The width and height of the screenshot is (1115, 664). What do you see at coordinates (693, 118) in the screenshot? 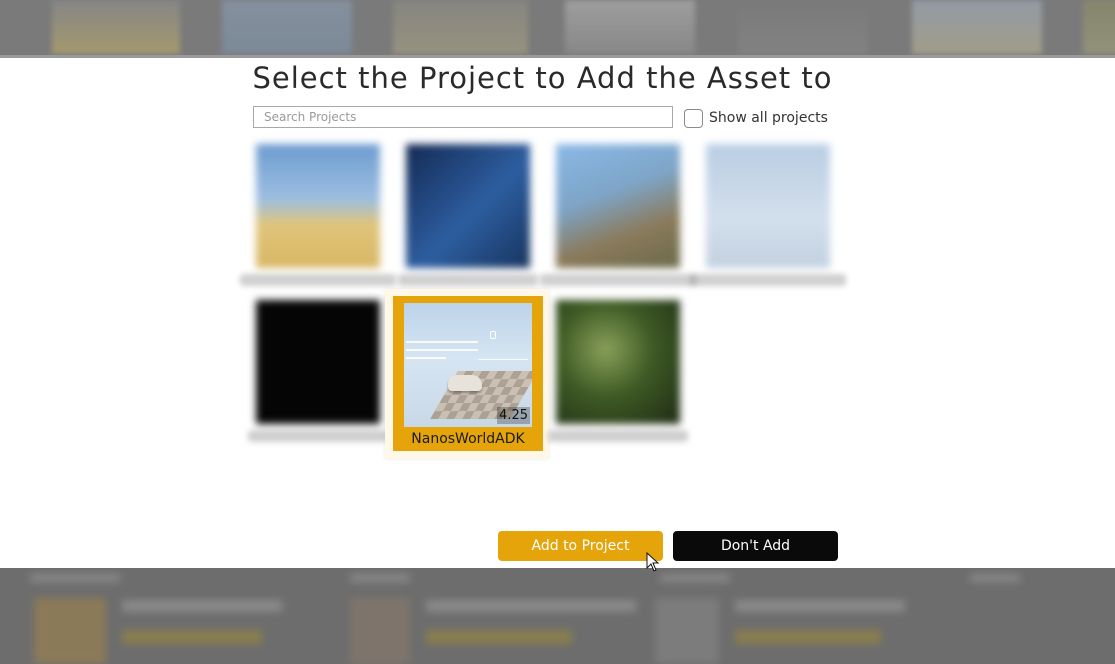
I see `show-all-checkbox` at bounding box center [693, 118].